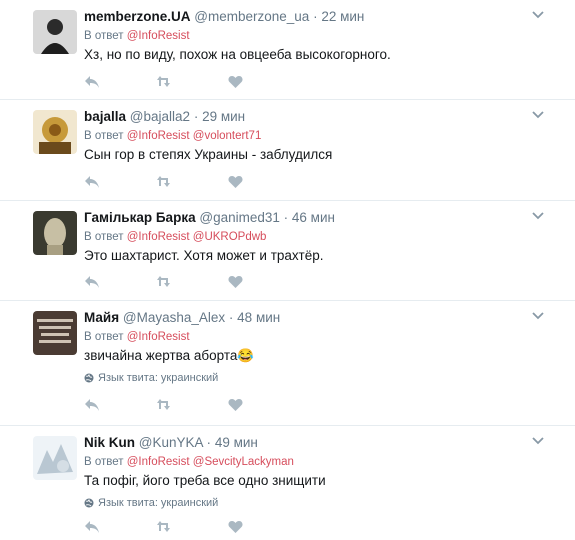 This screenshot has height=540, width=575. What do you see at coordinates (324, 356) in the screenshot?
I see `tweet-text: звичайна жертва аборта😂` at bounding box center [324, 356].